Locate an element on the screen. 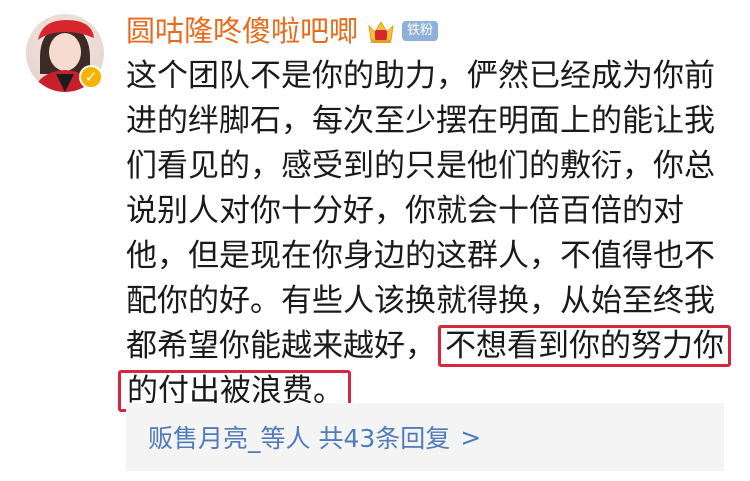 The height and width of the screenshot is (481, 750). comment-line: 进的绊脚石，每次至少摆在明面上的能让我 is located at coordinates (420, 121).